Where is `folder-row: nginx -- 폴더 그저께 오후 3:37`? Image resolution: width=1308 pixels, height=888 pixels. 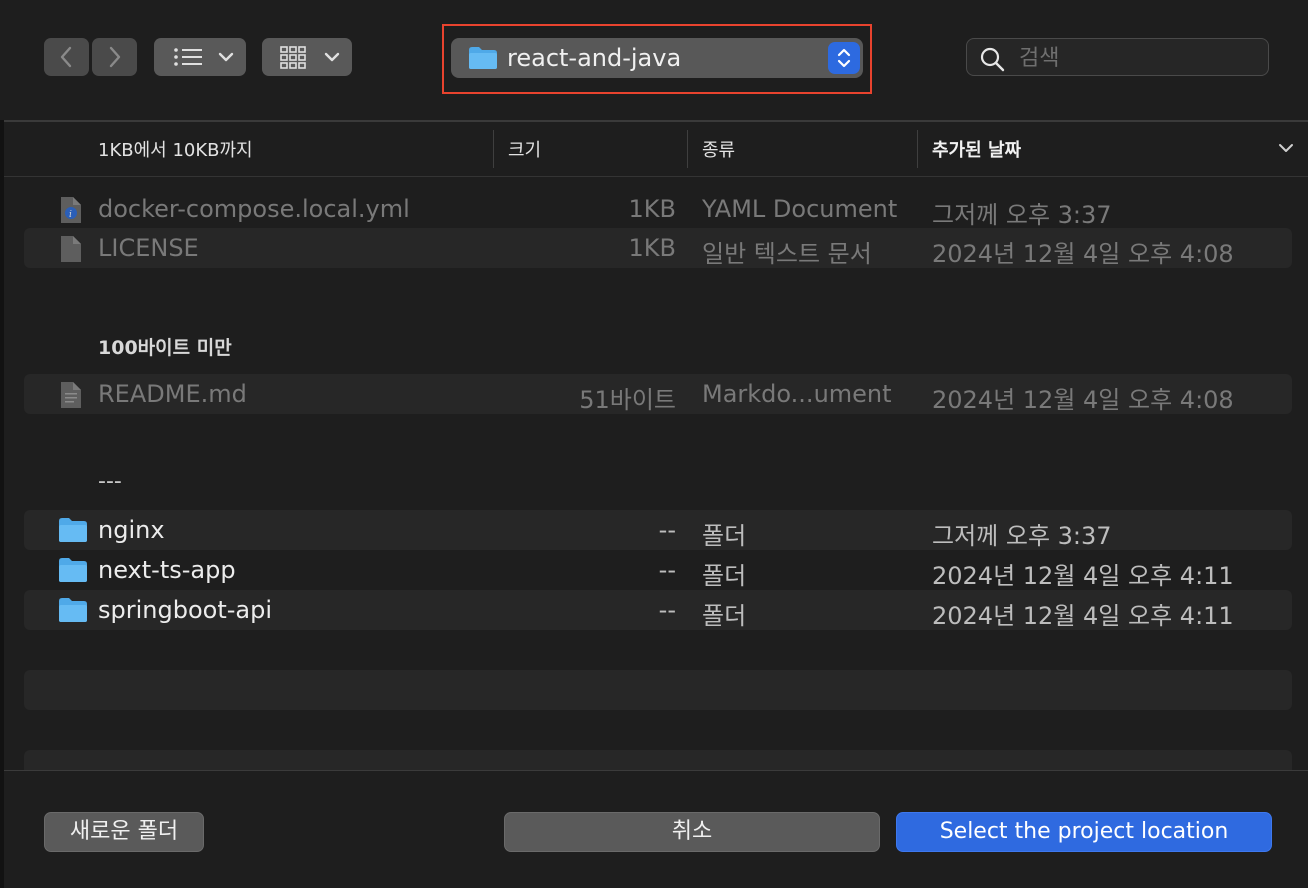
folder-row: nginx -- 폴더 그저께 오후 3:37 is located at coordinates (658, 530).